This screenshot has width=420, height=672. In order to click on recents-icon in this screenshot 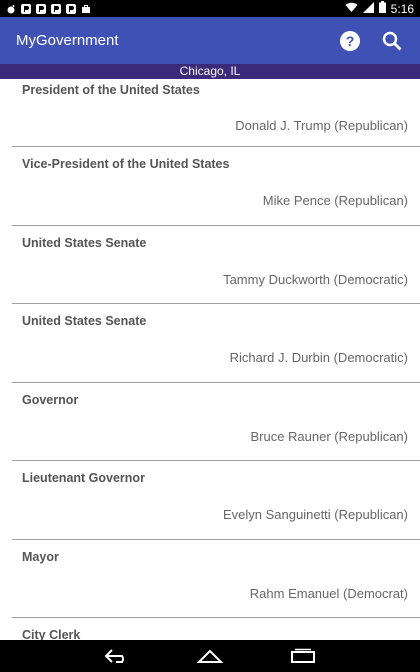, I will do `click(303, 656)`.